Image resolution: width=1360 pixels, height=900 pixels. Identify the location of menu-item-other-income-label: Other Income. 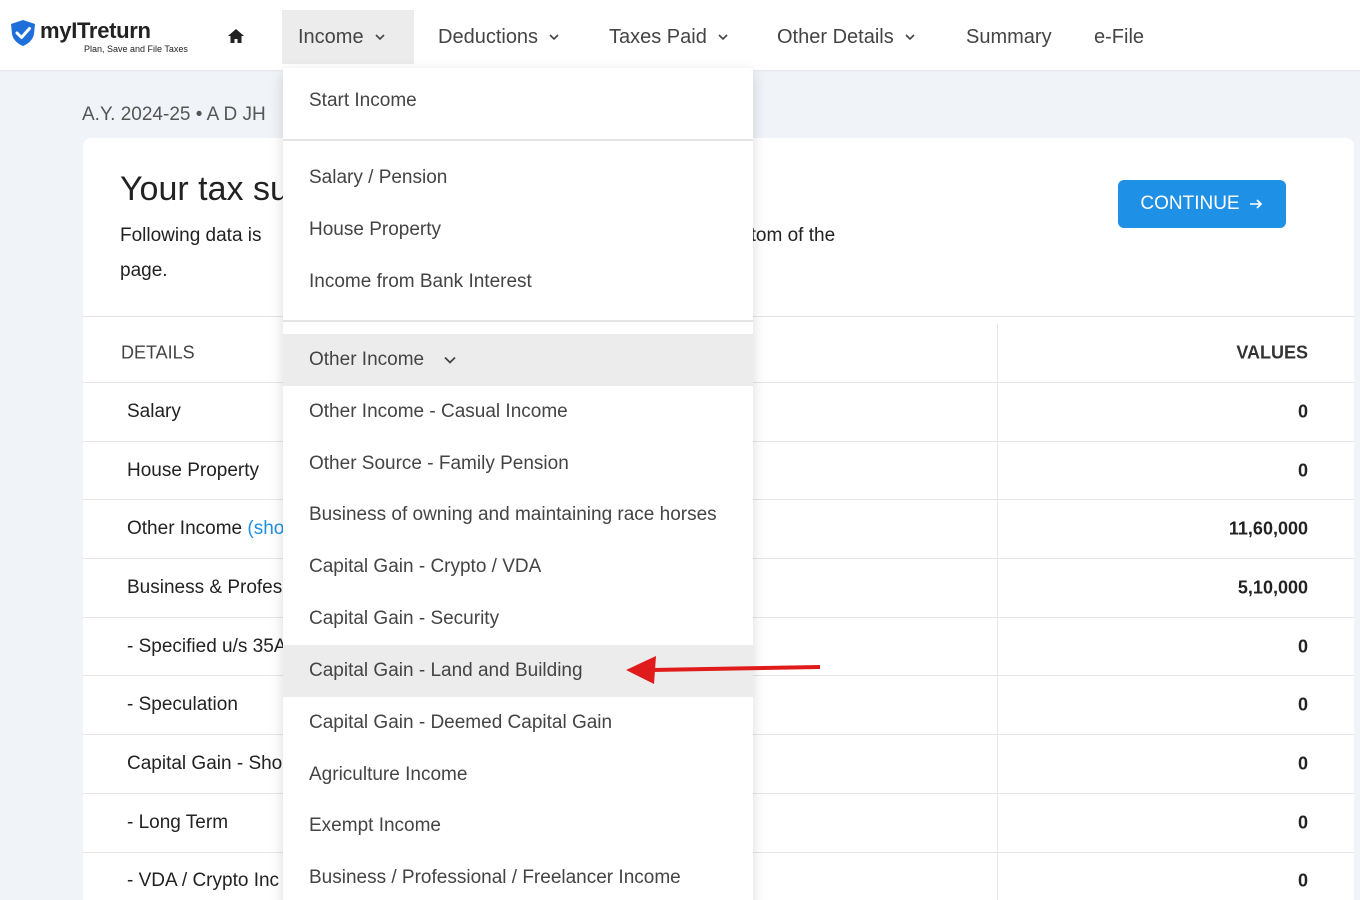
(367, 359).